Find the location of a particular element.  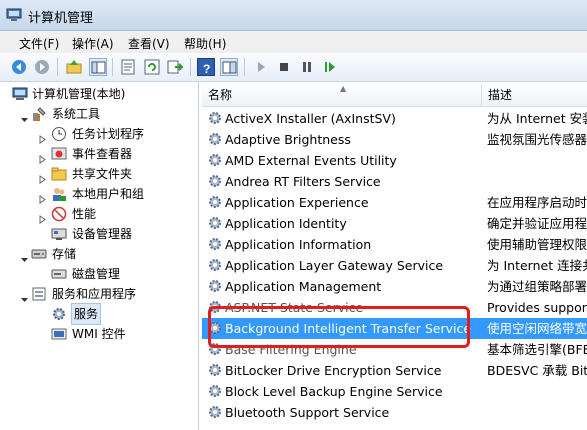

menu-bar: 文件(F) 操作(A) 查看(V) 帮助(H) is located at coordinates (293, 42).